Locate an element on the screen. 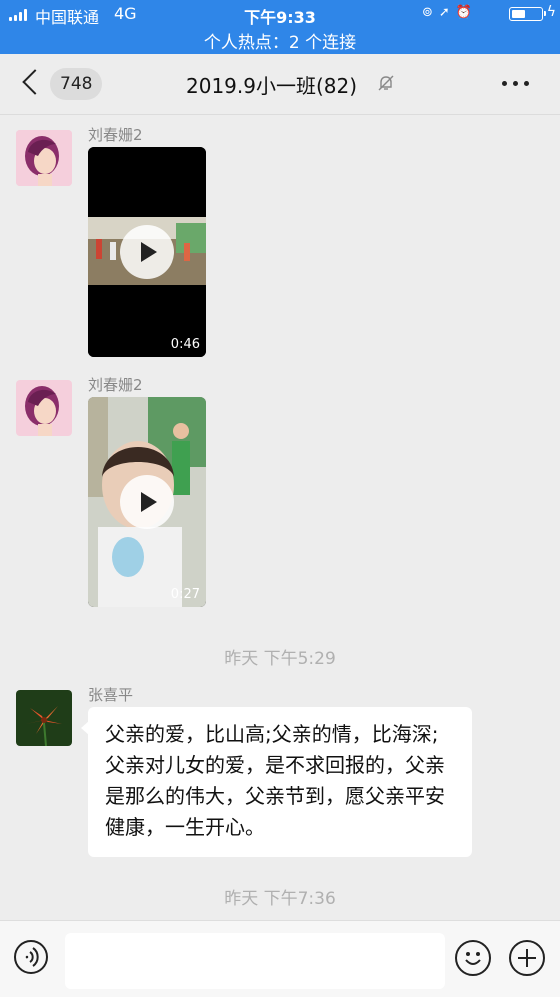  video-thumbnail: 0:46 is located at coordinates (147, 252).